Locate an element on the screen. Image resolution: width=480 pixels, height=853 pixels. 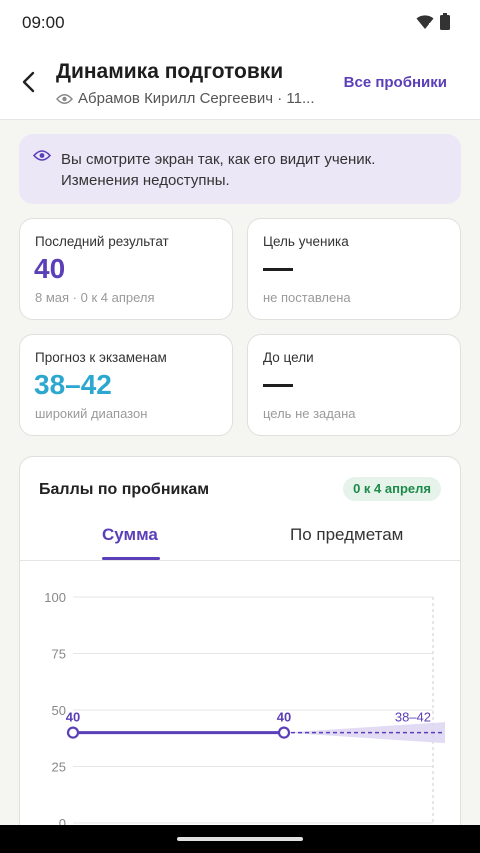
card-label: До цели is located at coordinates (288, 357).